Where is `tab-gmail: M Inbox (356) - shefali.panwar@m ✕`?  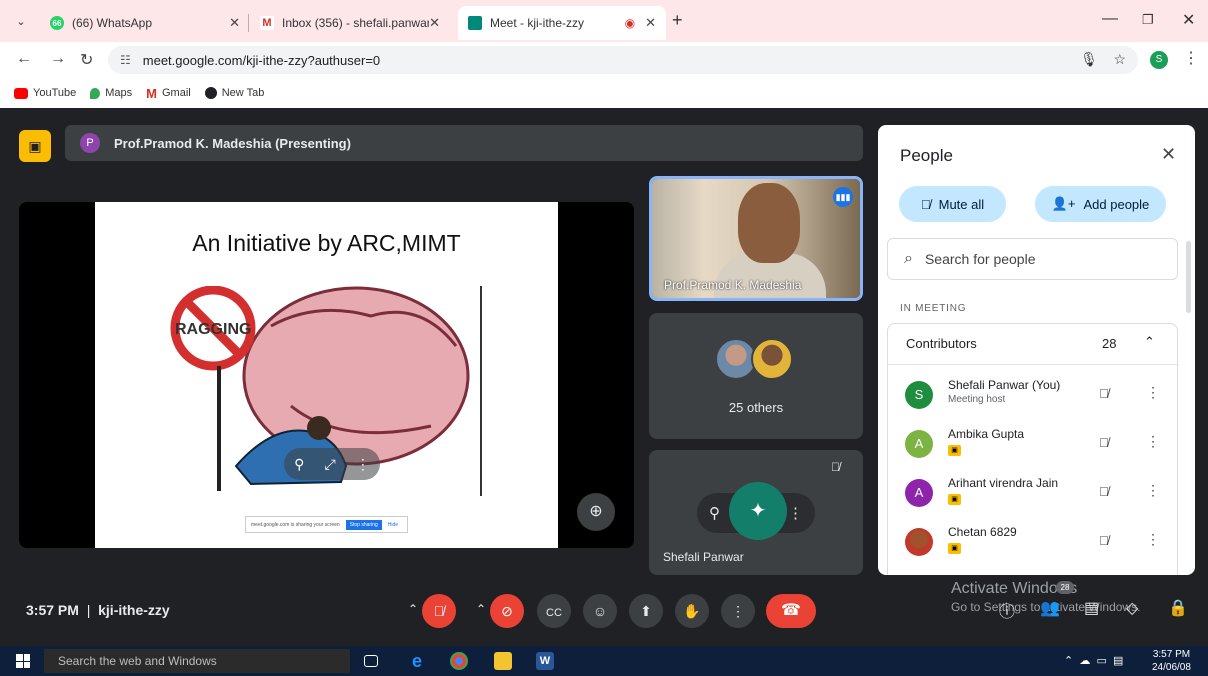
tab-gmail: M Inbox (356) - shefali.panwar@m ✕ is located at coordinates (350, 23).